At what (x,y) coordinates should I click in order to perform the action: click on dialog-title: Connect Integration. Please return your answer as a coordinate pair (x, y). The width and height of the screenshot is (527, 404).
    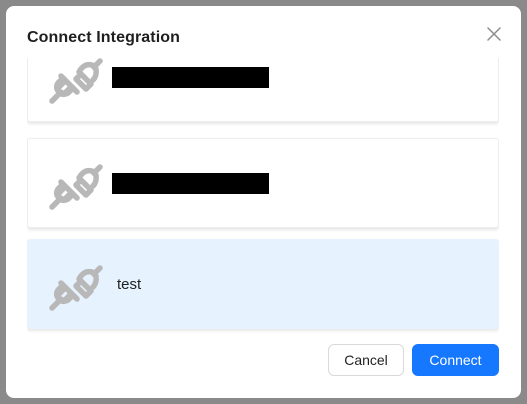
    Looking at the image, I should click on (104, 37).